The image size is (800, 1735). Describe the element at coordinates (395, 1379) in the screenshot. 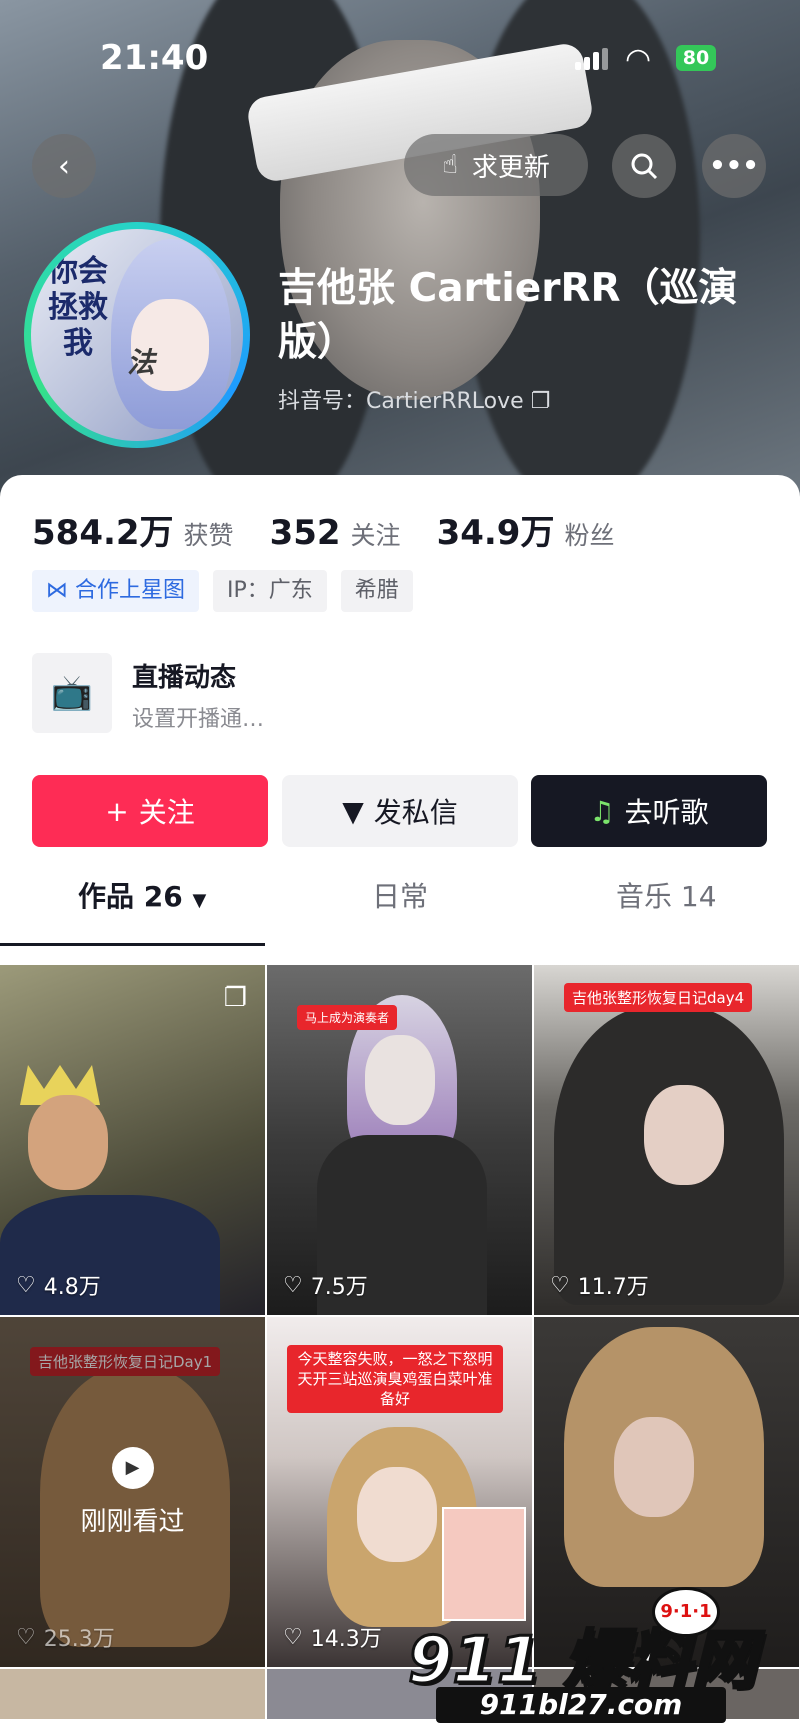

I see `video-banner: 今天整容失败，一怒之下怒明天开三站巡演臭鸡蛋白菜叶准备好` at that location.